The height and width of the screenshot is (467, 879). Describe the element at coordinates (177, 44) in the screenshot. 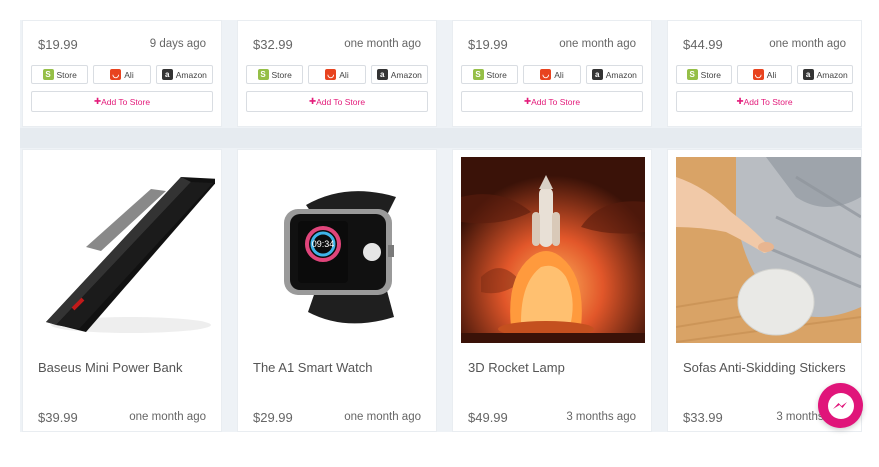

I see `product-date: 9 days ago` at that location.